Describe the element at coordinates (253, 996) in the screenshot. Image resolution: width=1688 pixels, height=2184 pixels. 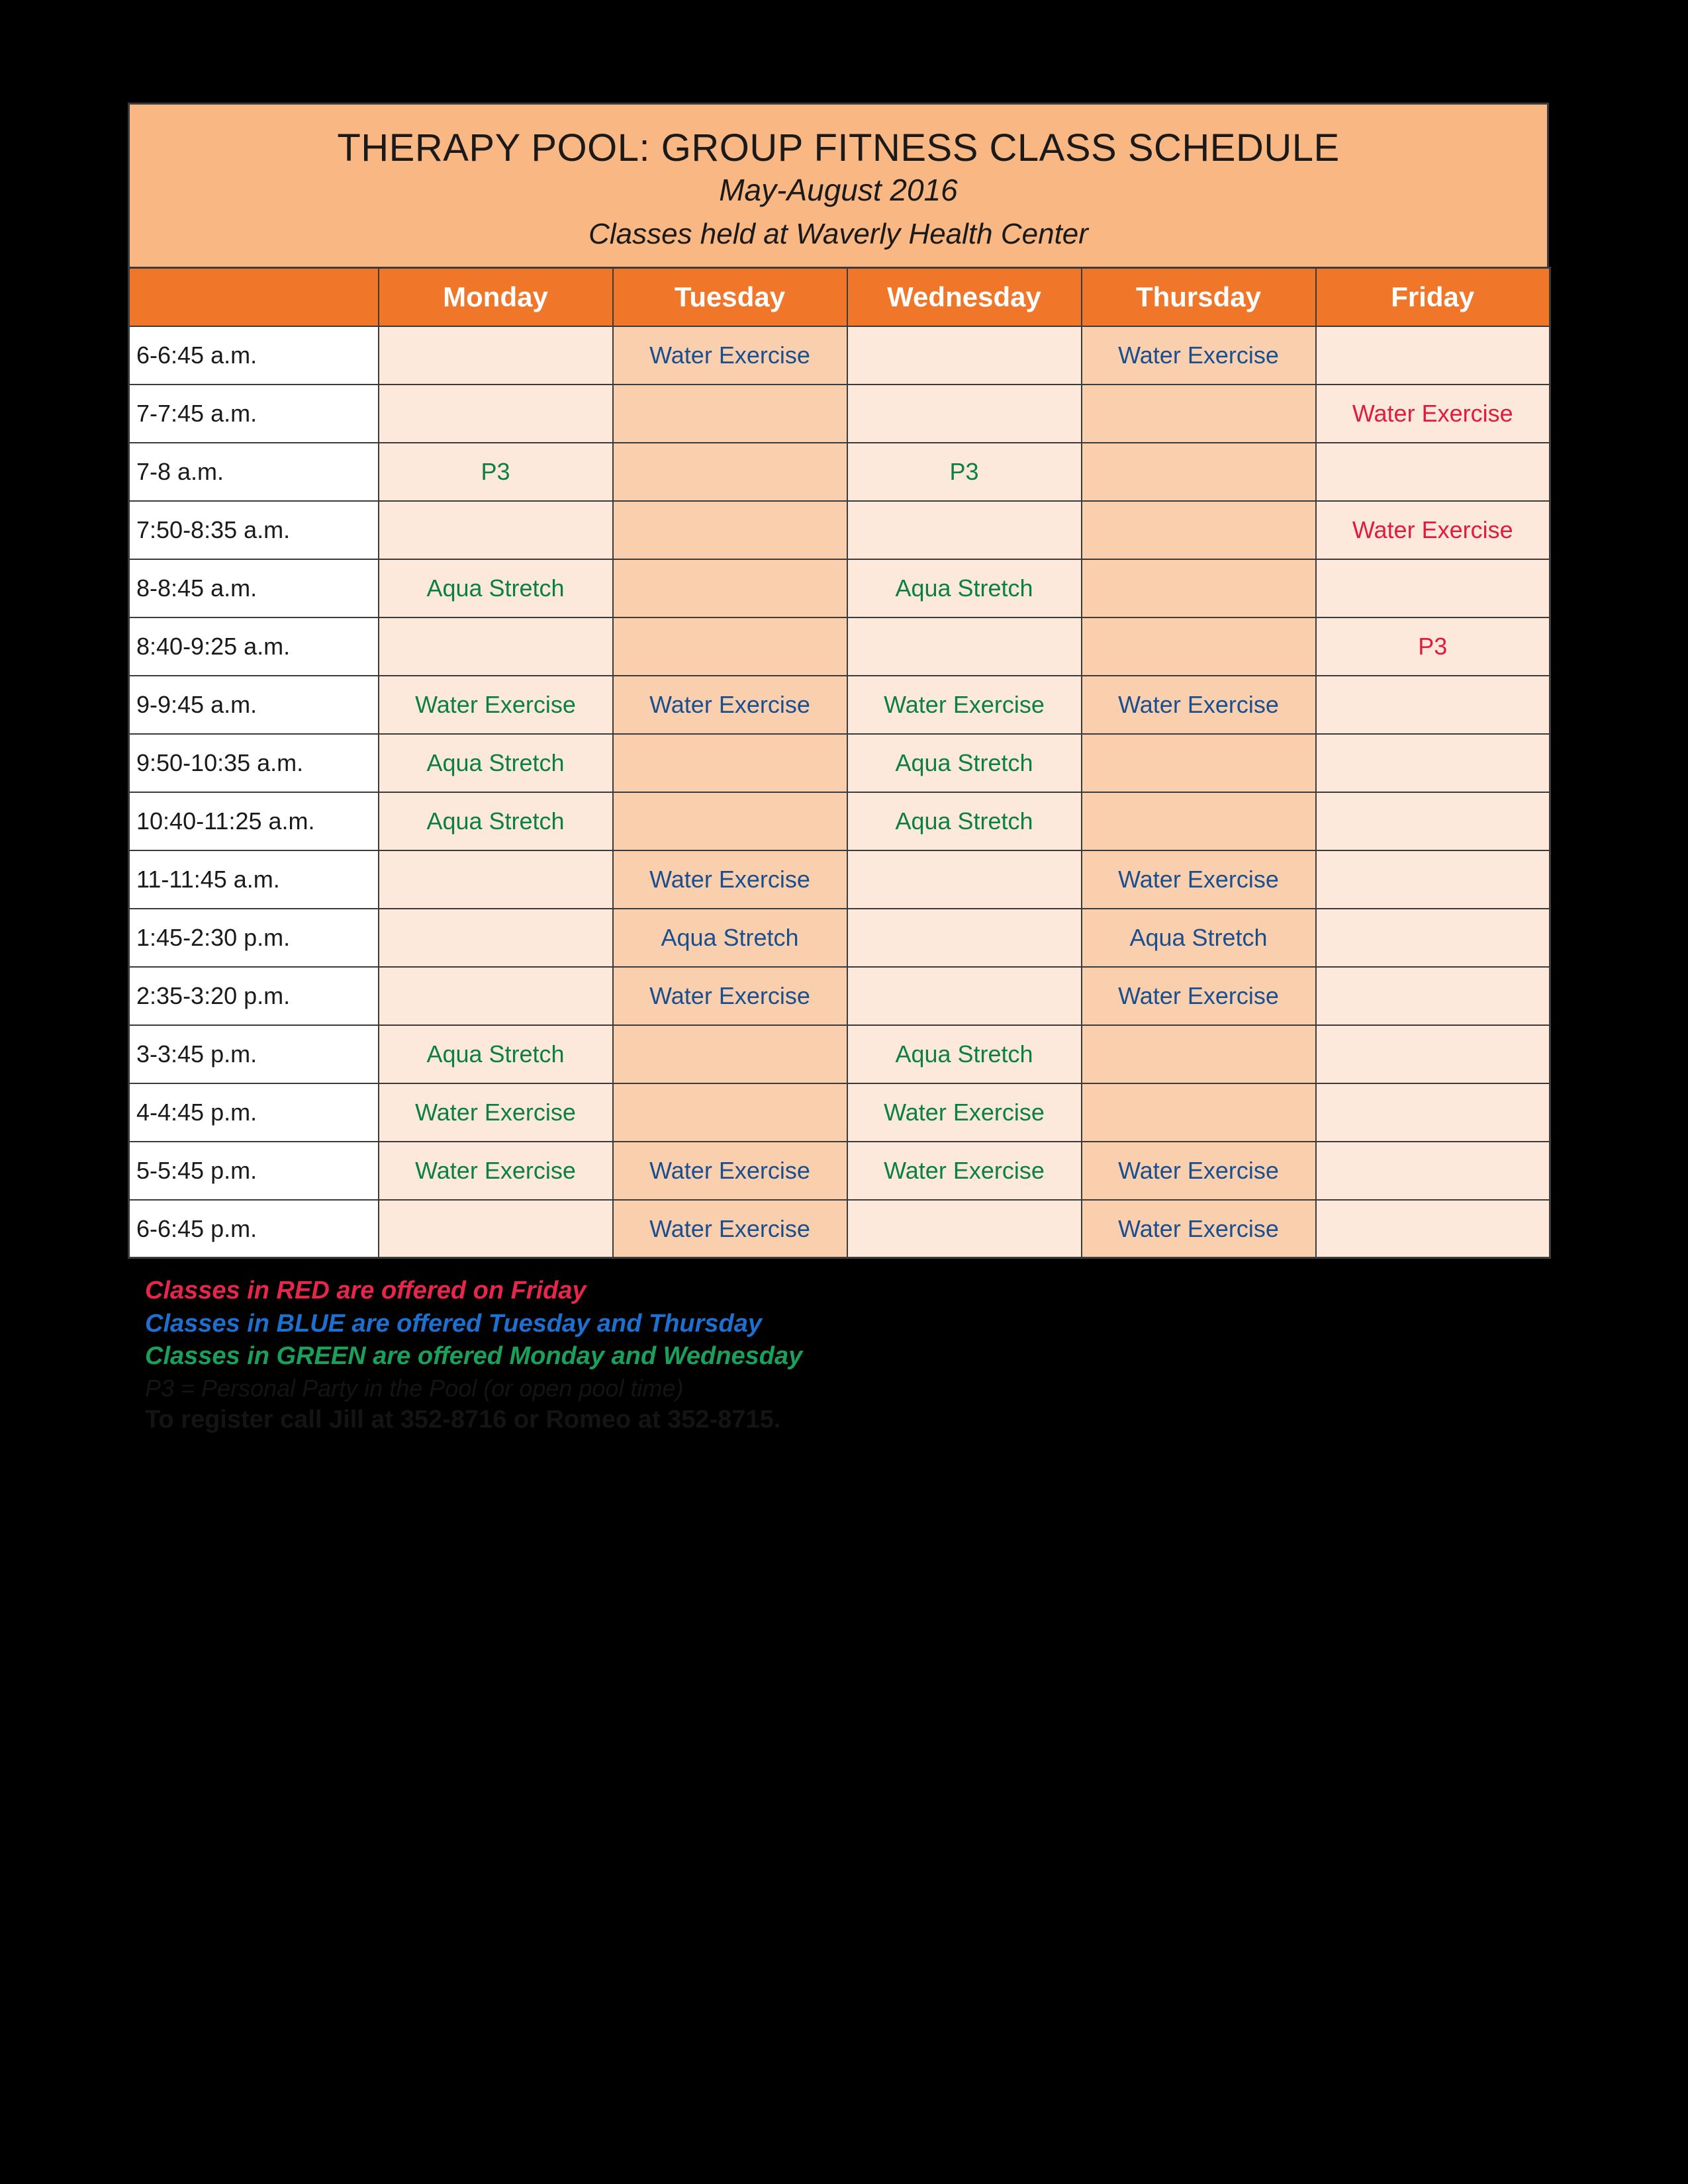
I see `time-slot-label: 2:35-3:20 p.m.` at that location.